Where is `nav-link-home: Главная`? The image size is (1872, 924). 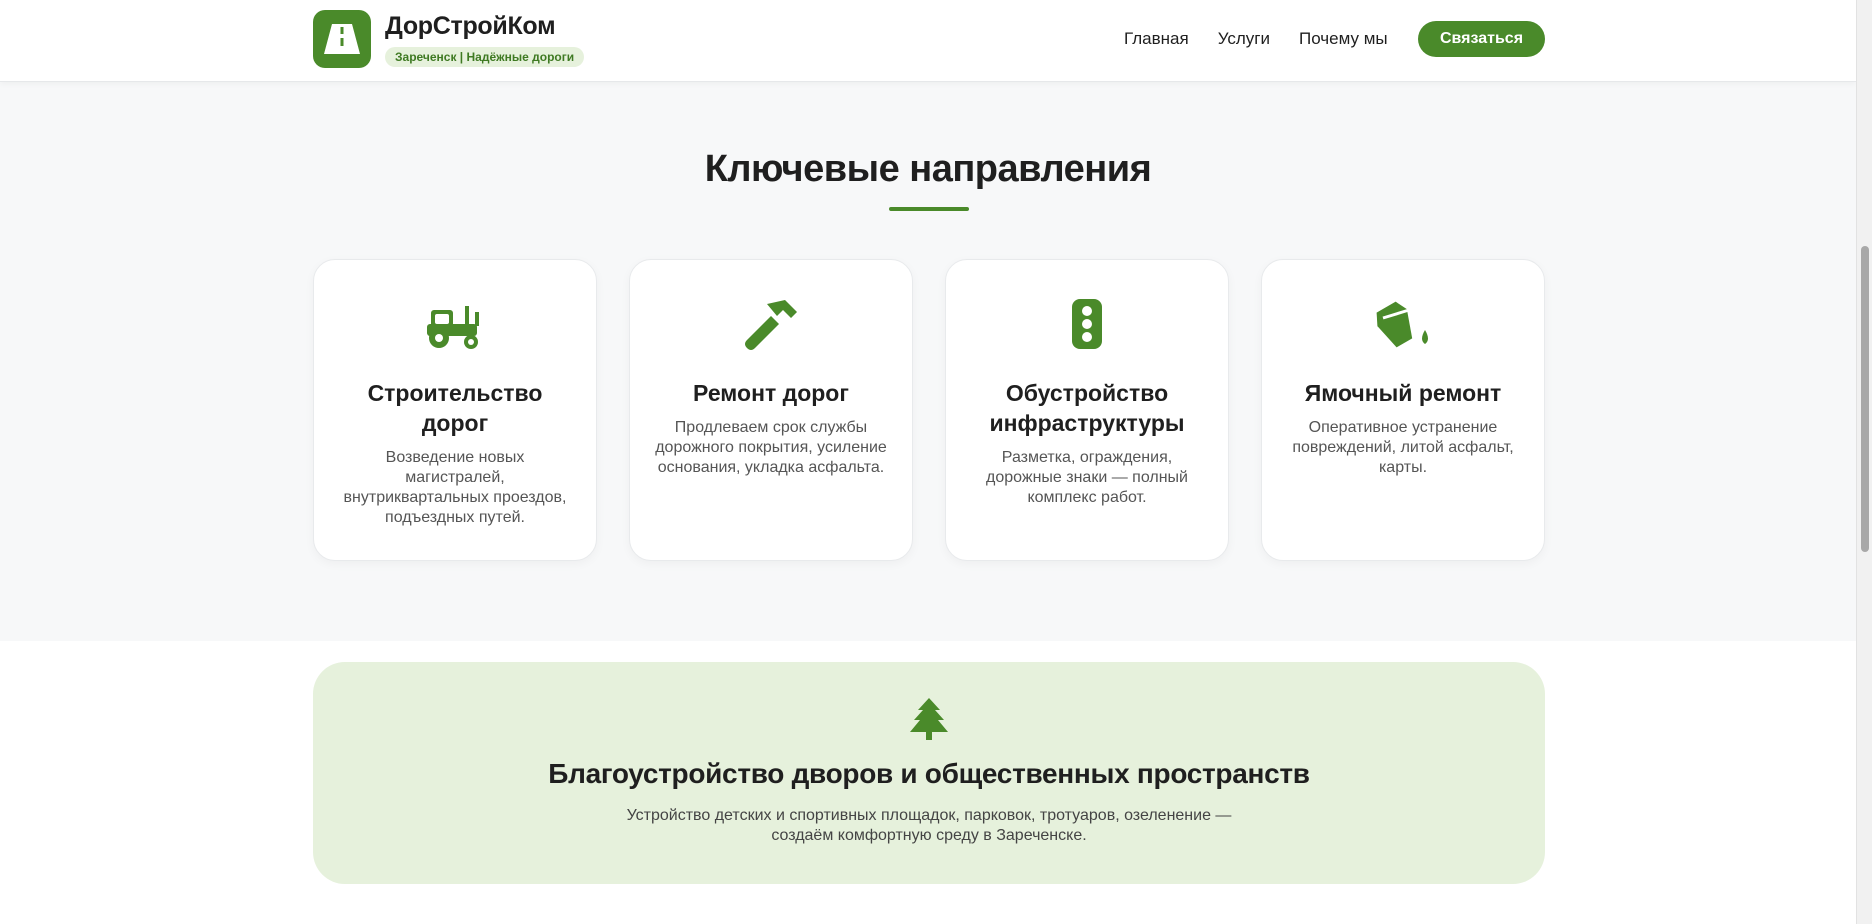 nav-link-home: Главная is located at coordinates (1156, 39).